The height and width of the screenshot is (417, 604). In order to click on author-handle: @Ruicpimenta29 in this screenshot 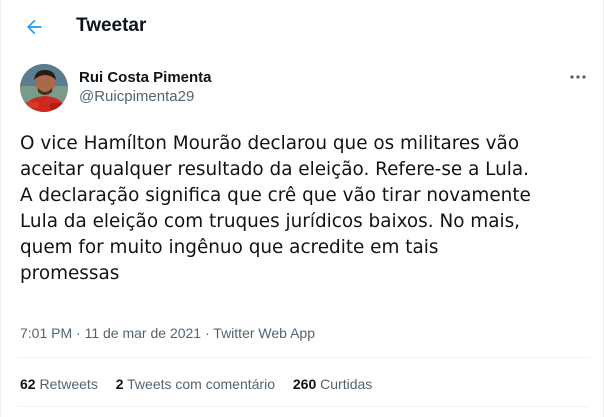, I will do `click(136, 97)`.